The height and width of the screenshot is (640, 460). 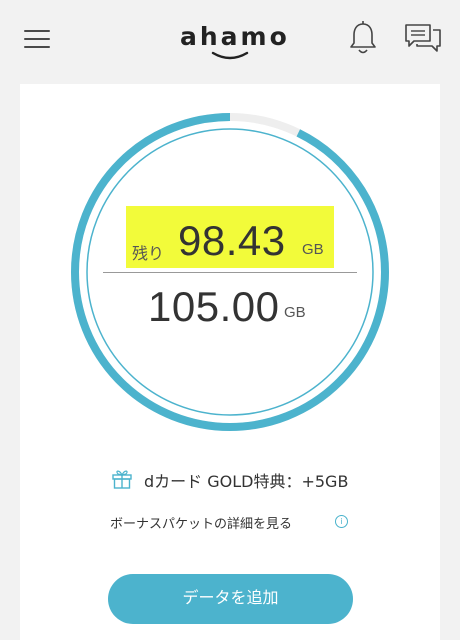 I want to click on gauge-divider, so click(x=230, y=272).